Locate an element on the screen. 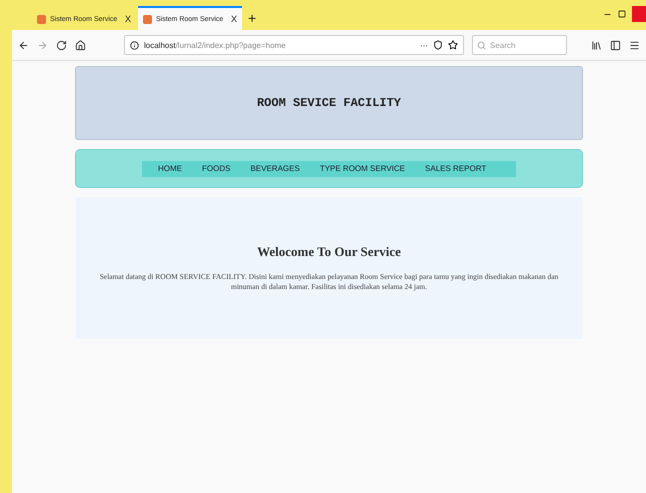 The image size is (646, 493). menu-link: FOODS is located at coordinates (216, 168).